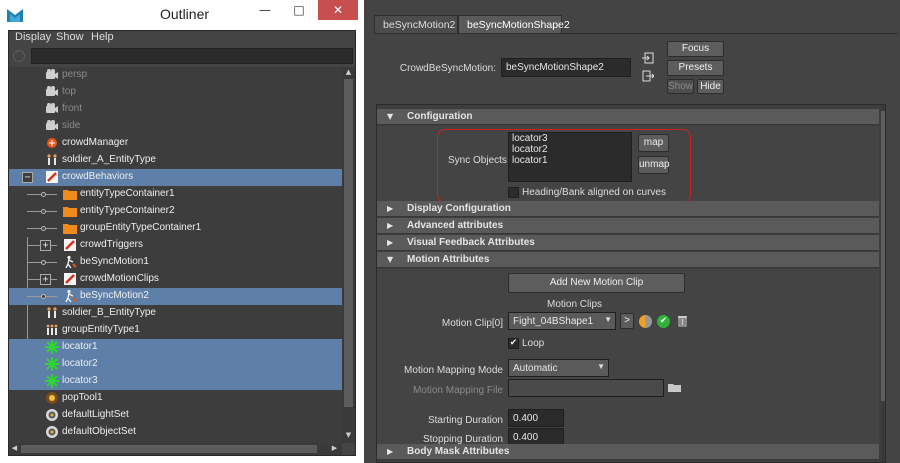 The height and width of the screenshot is (463, 900). I want to click on outliner-title-bar: Outliner — □ ✕, so click(182, 15).